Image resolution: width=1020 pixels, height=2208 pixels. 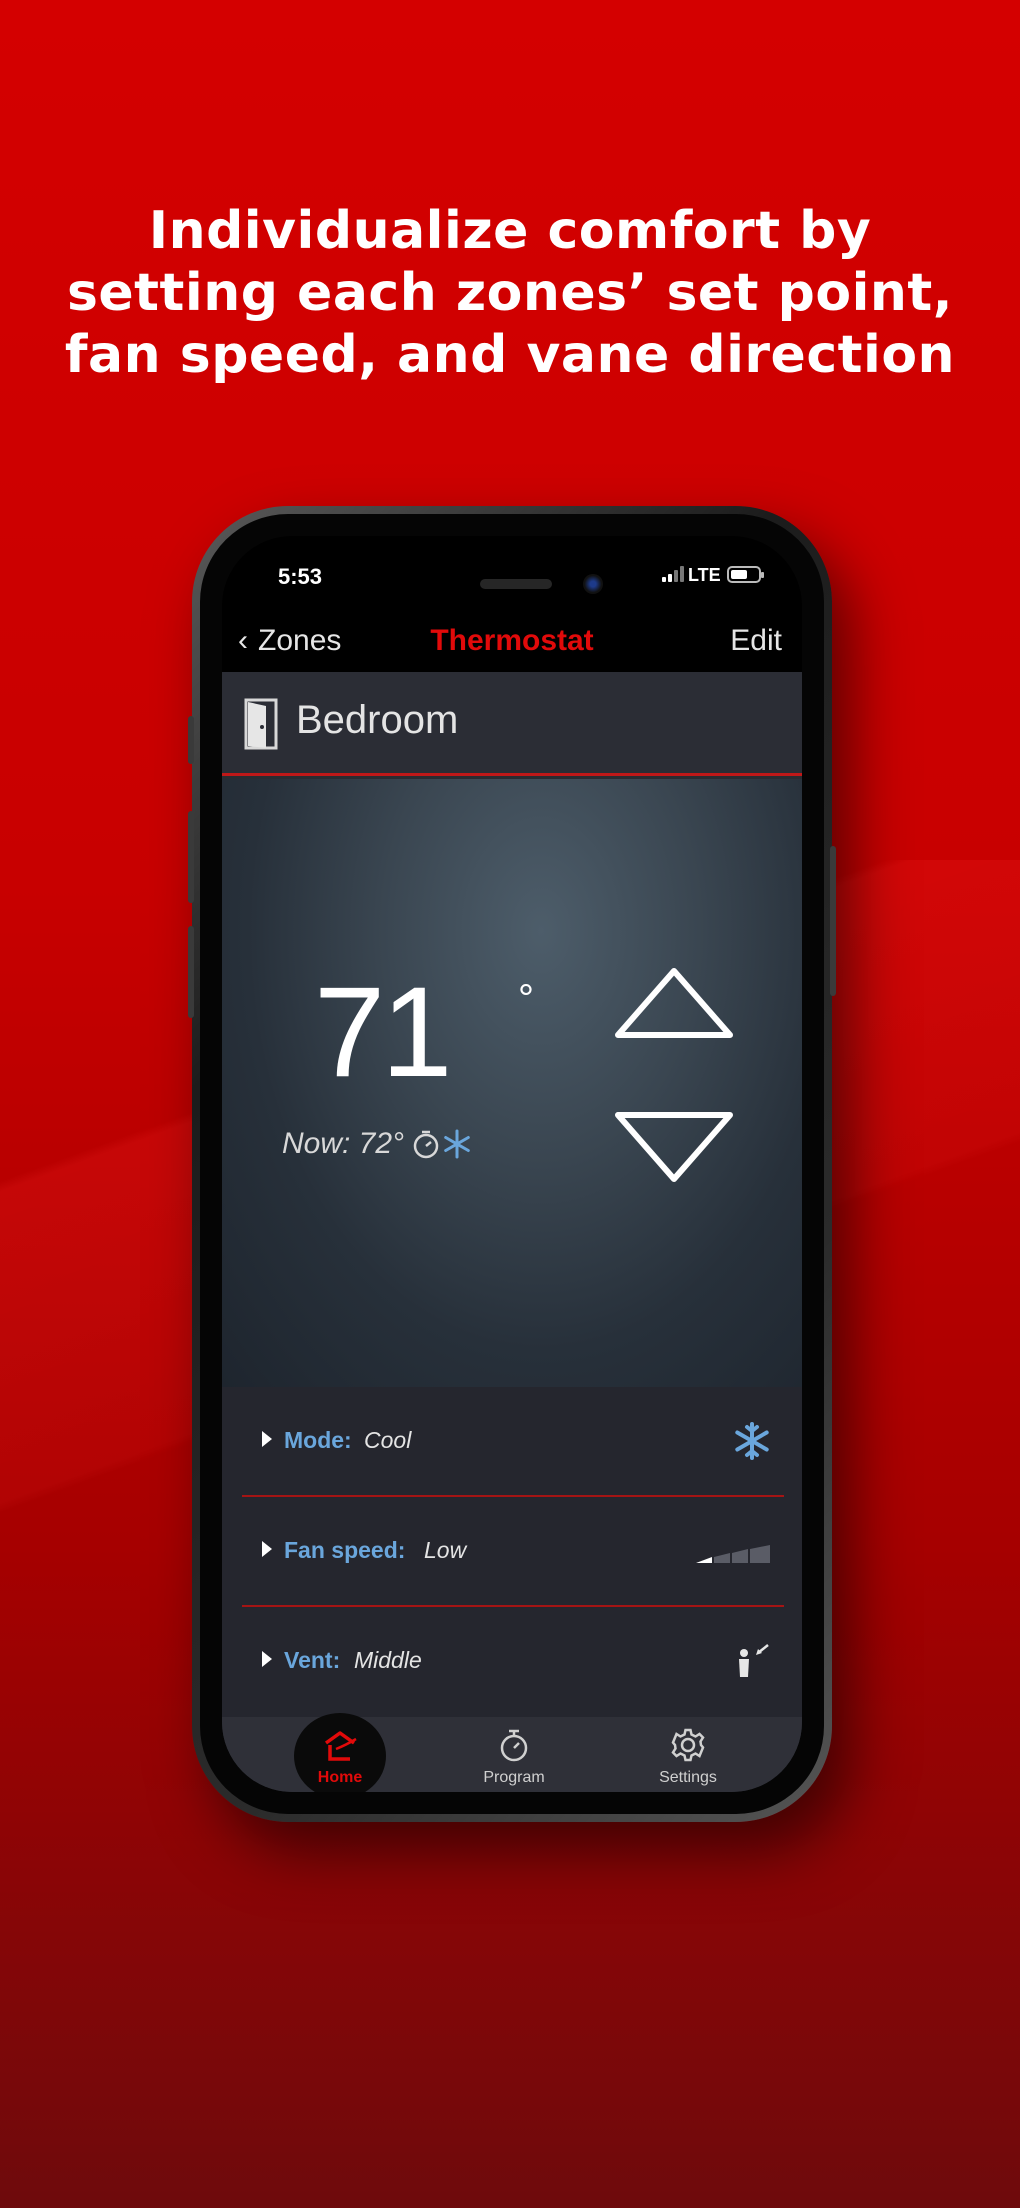 I want to click on vane-direction-icon, so click(x=754, y=1660).